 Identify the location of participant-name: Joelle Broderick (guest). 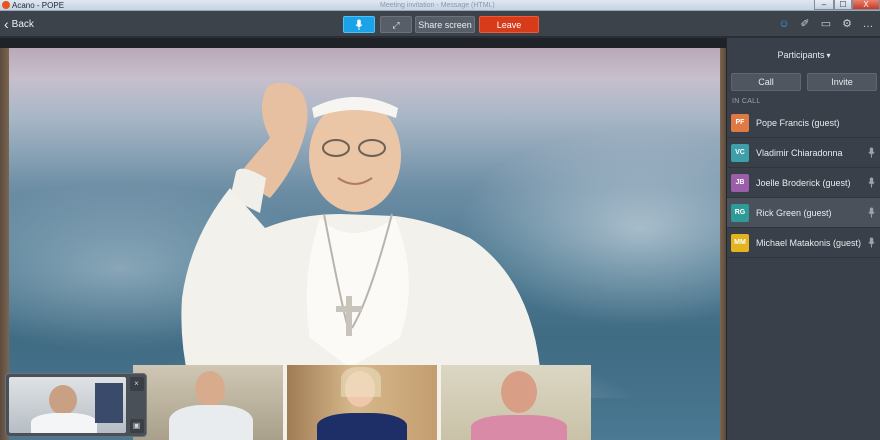
(803, 182).